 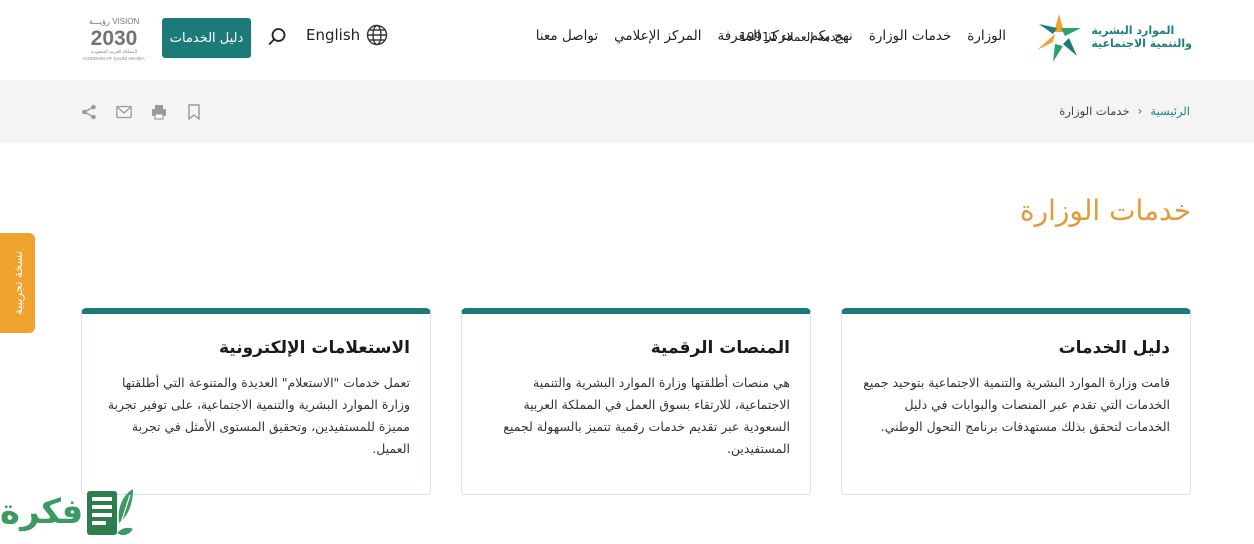 What do you see at coordinates (1141, 43) in the screenshot?
I see `logo-line-2: والتنمية الاجتماعية` at bounding box center [1141, 43].